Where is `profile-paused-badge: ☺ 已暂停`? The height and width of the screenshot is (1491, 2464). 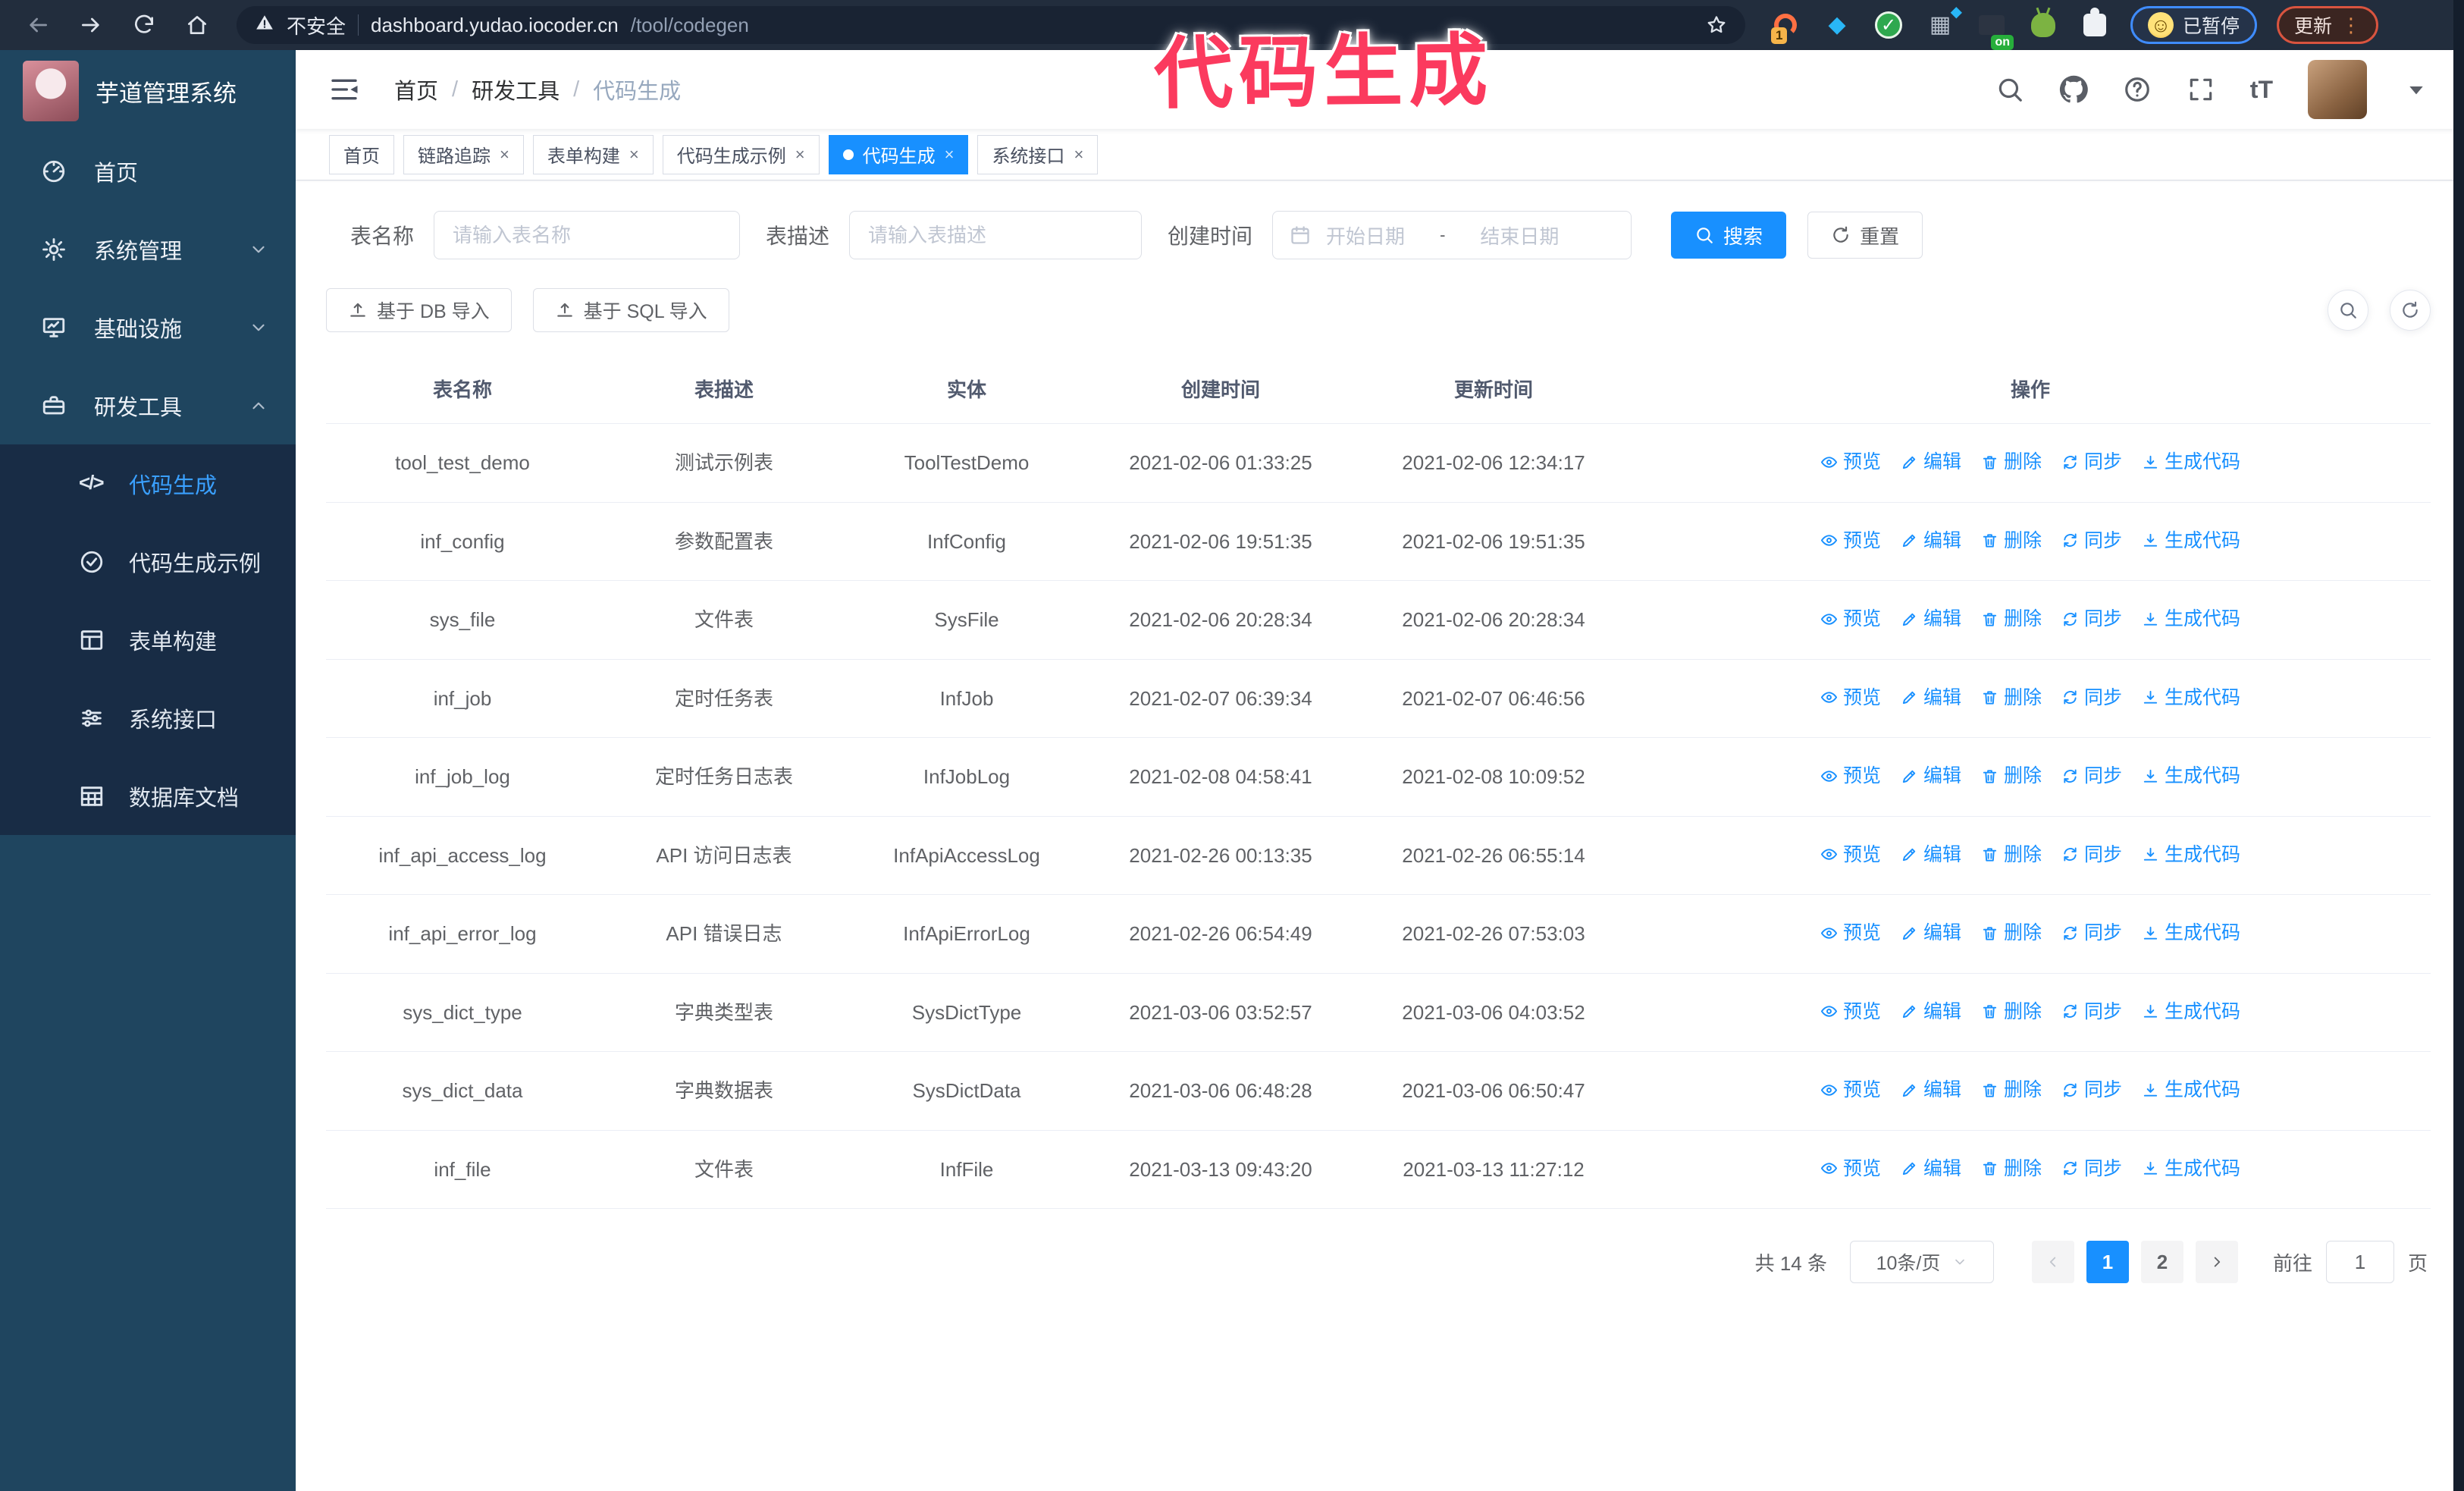 profile-paused-badge: ☺ 已暂停 is located at coordinates (2194, 25).